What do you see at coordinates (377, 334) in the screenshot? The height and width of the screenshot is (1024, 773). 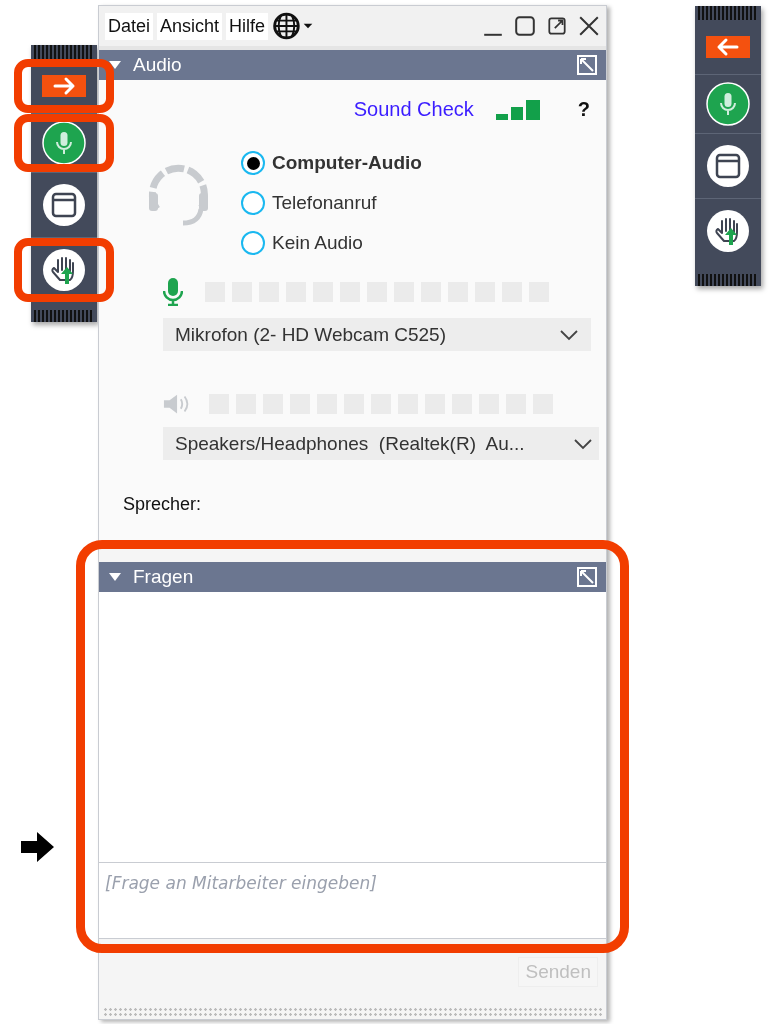 I see `microphone-dropdown: Mikrofon (2- HD Webcam C525)` at bounding box center [377, 334].